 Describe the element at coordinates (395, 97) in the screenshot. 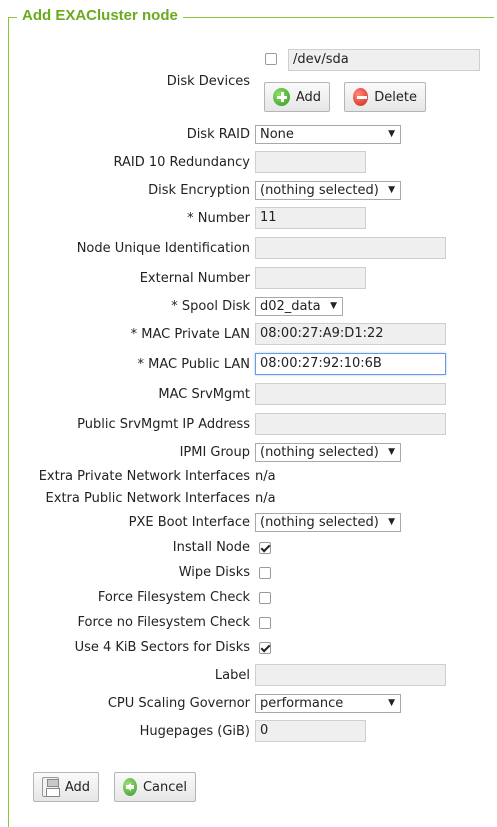

I see `delete-disk-label: Delete` at that location.